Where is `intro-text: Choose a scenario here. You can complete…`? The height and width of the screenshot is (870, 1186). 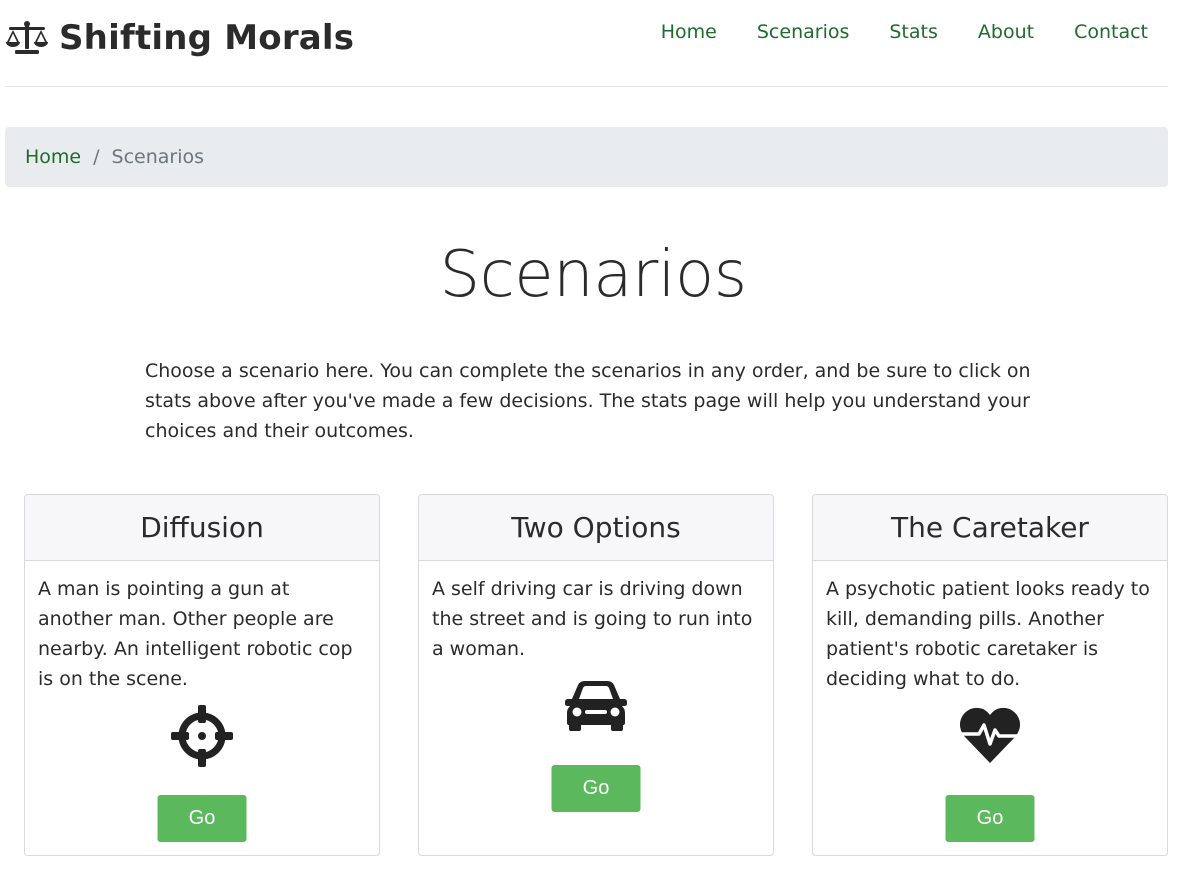
intro-text: Choose a scenario here. You can complete… is located at coordinates (588, 401).